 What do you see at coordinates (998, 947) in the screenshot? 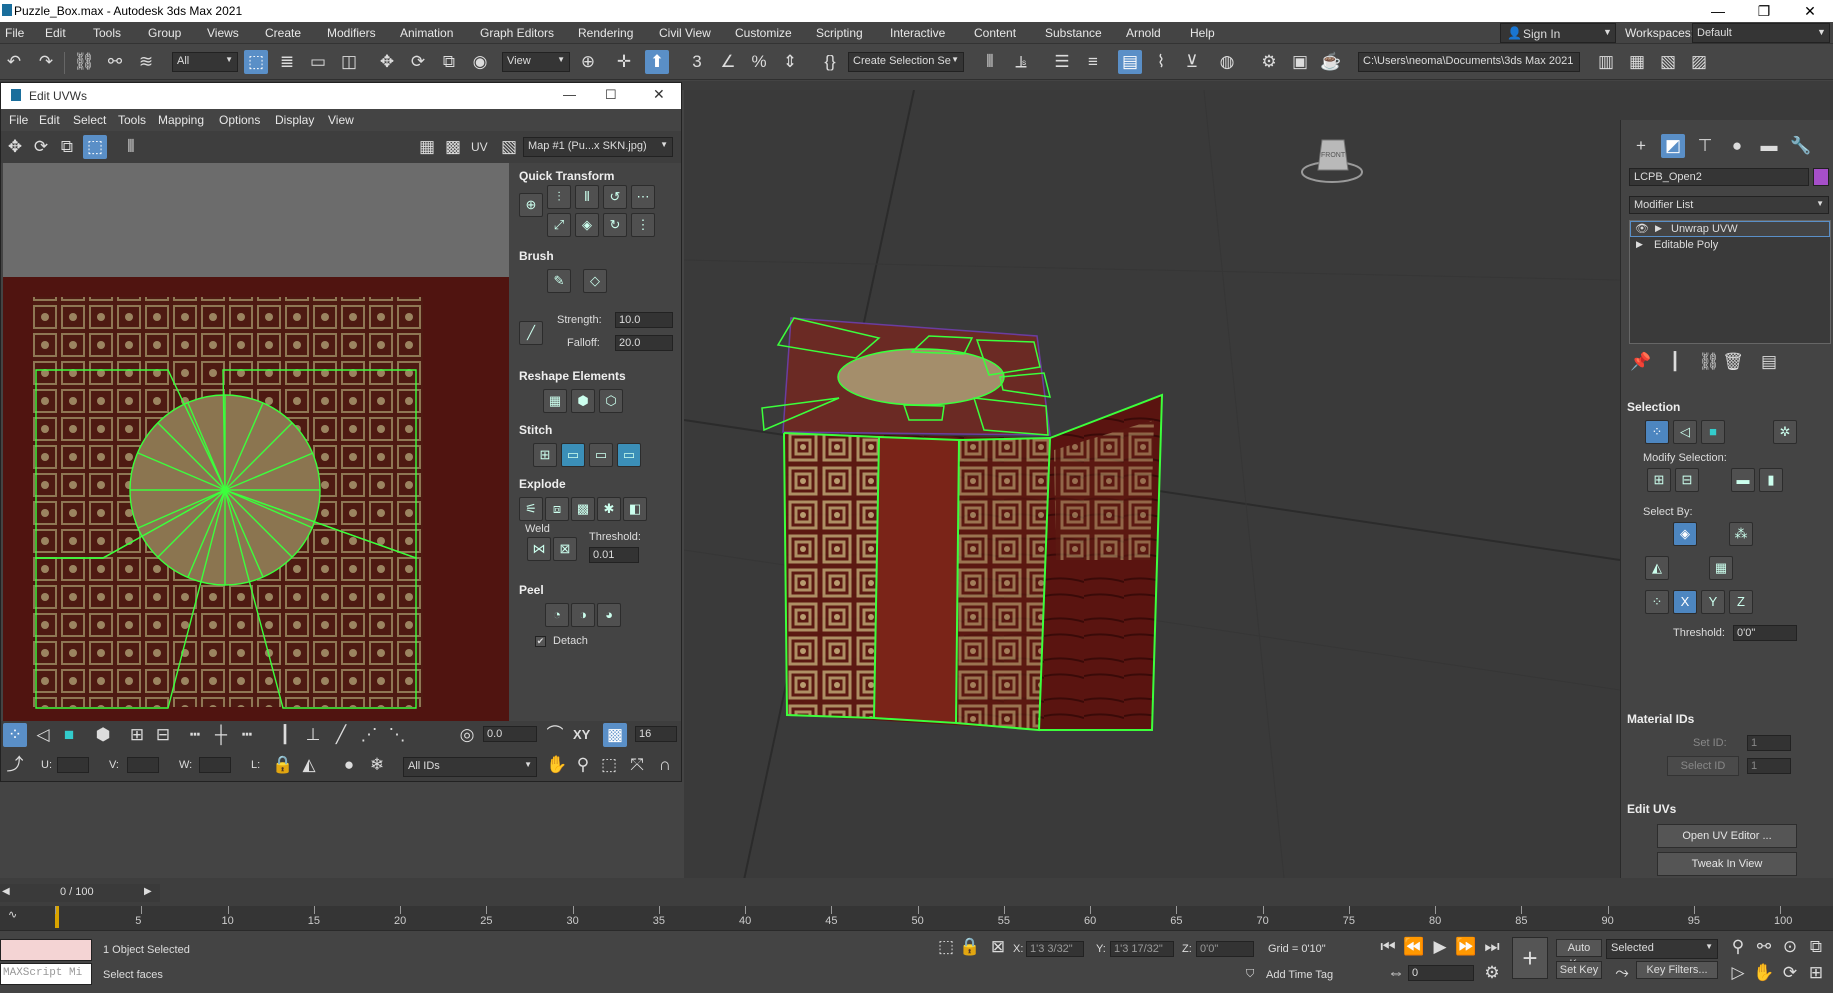
I see `absolute-mode-icon: ⊠` at bounding box center [998, 947].